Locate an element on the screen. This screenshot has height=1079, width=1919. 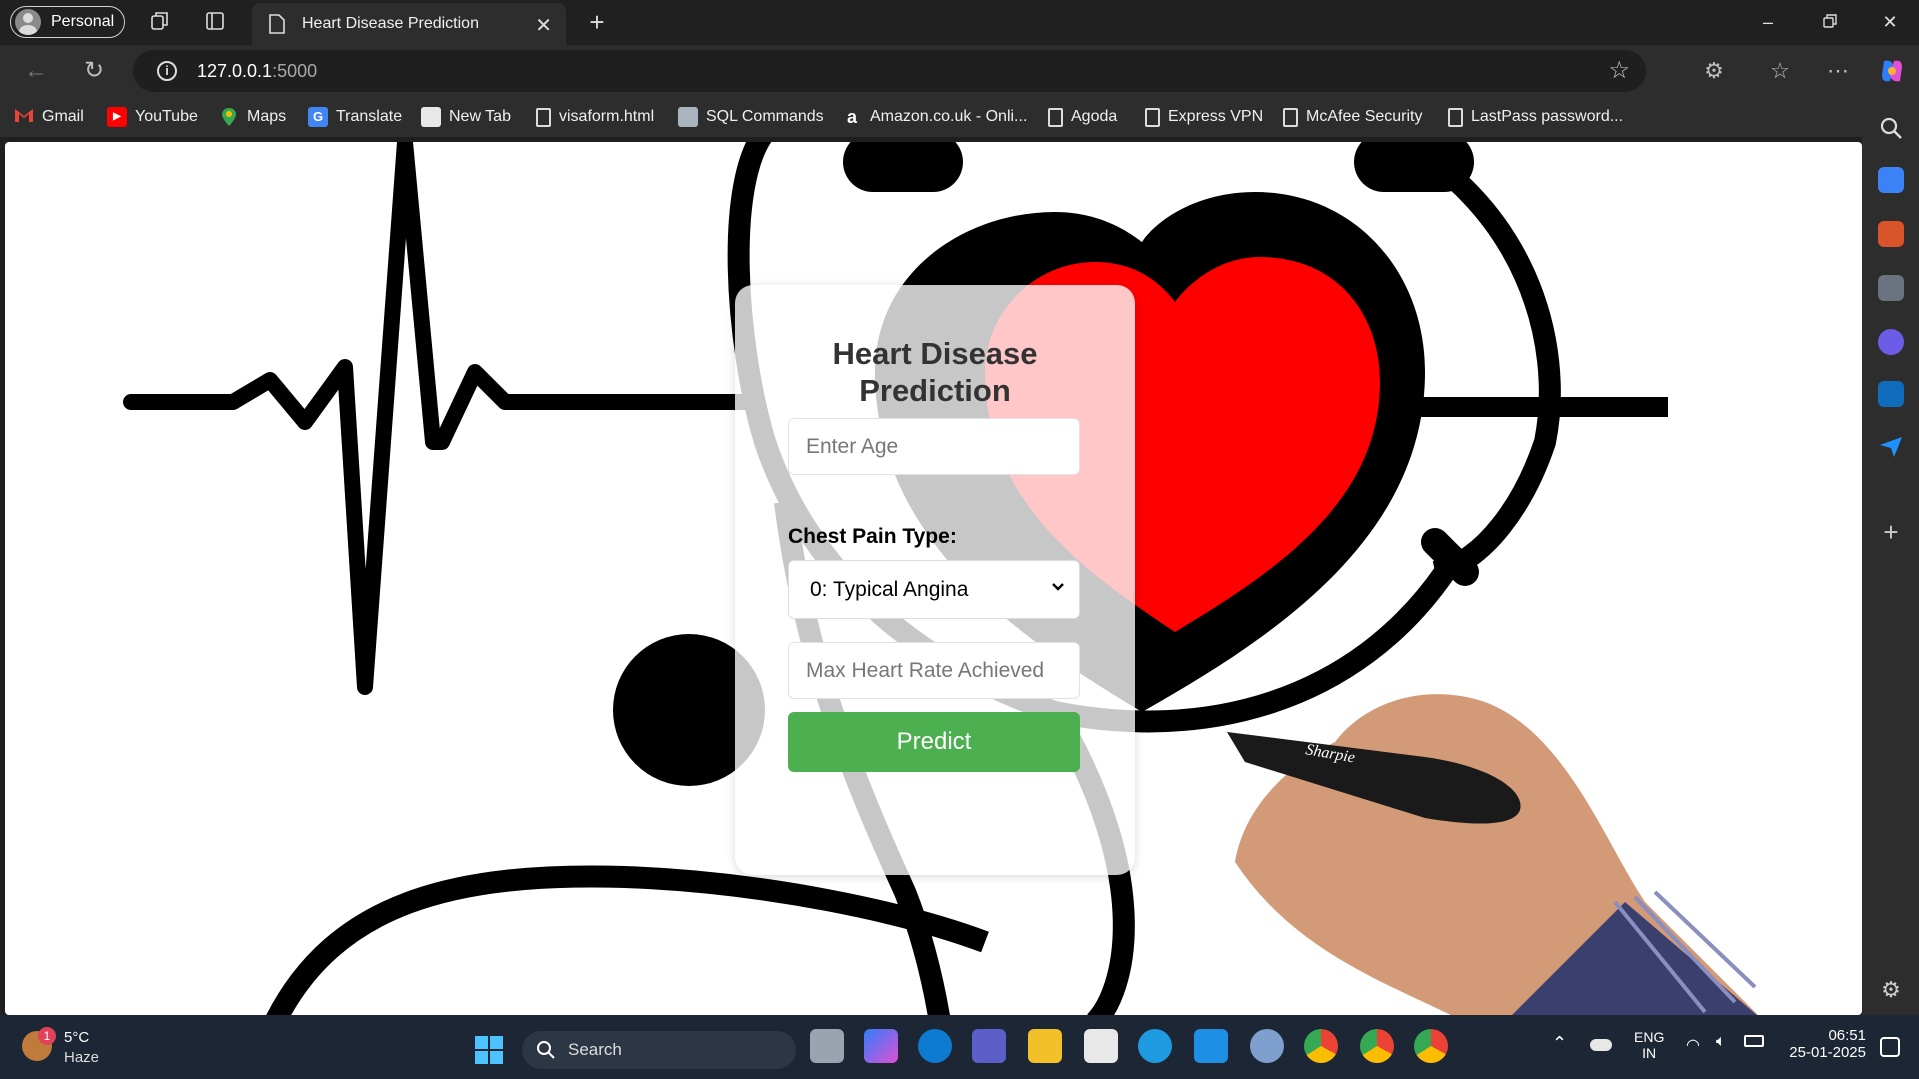
bookmark-label: Express VPN is located at coordinates (1216, 116).